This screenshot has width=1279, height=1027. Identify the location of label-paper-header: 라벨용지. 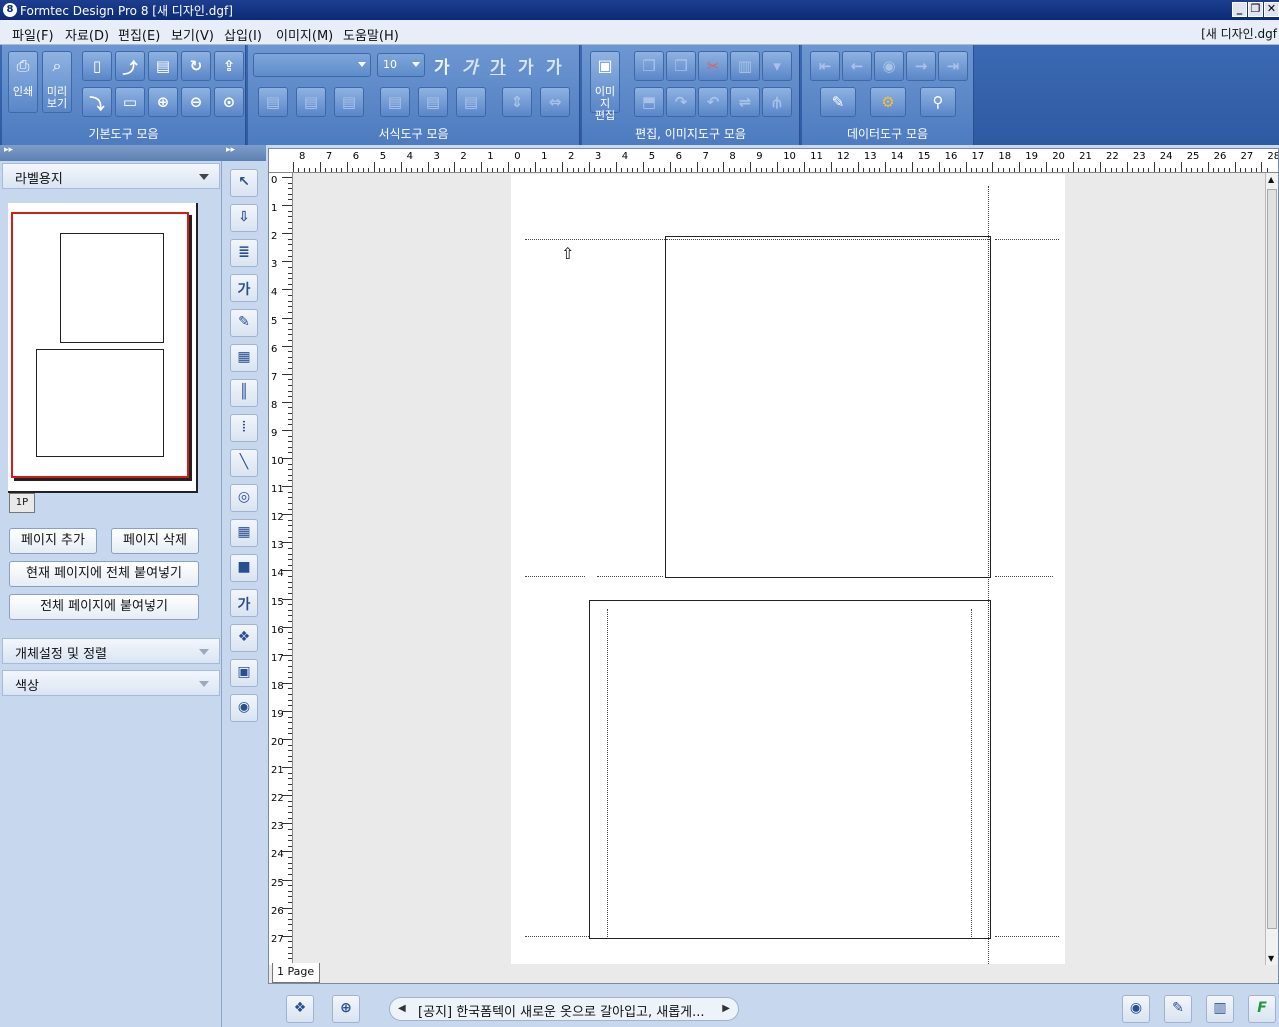
(111, 176).